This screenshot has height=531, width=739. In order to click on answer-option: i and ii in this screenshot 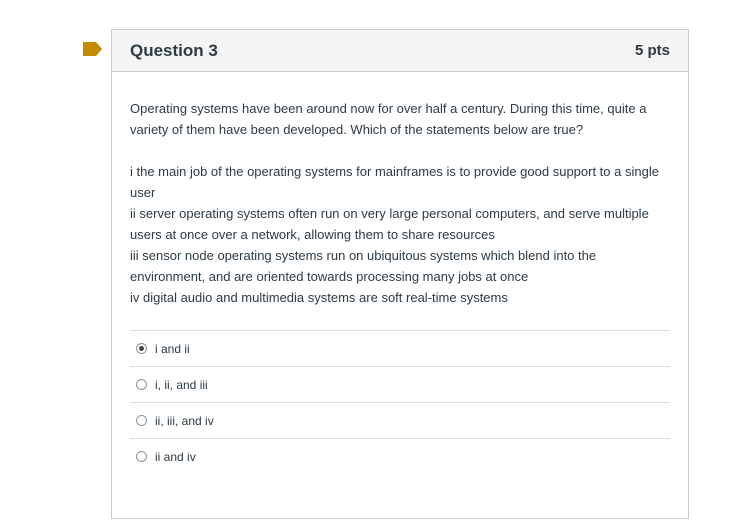, I will do `click(400, 348)`.